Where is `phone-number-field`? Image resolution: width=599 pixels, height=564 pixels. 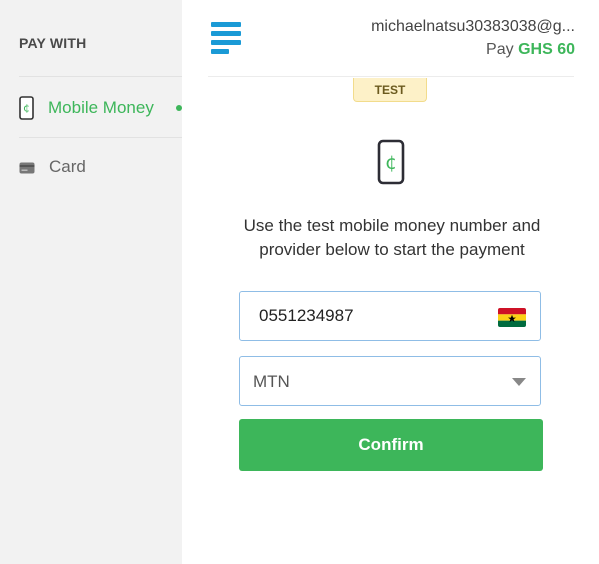 phone-number-field is located at coordinates (390, 316).